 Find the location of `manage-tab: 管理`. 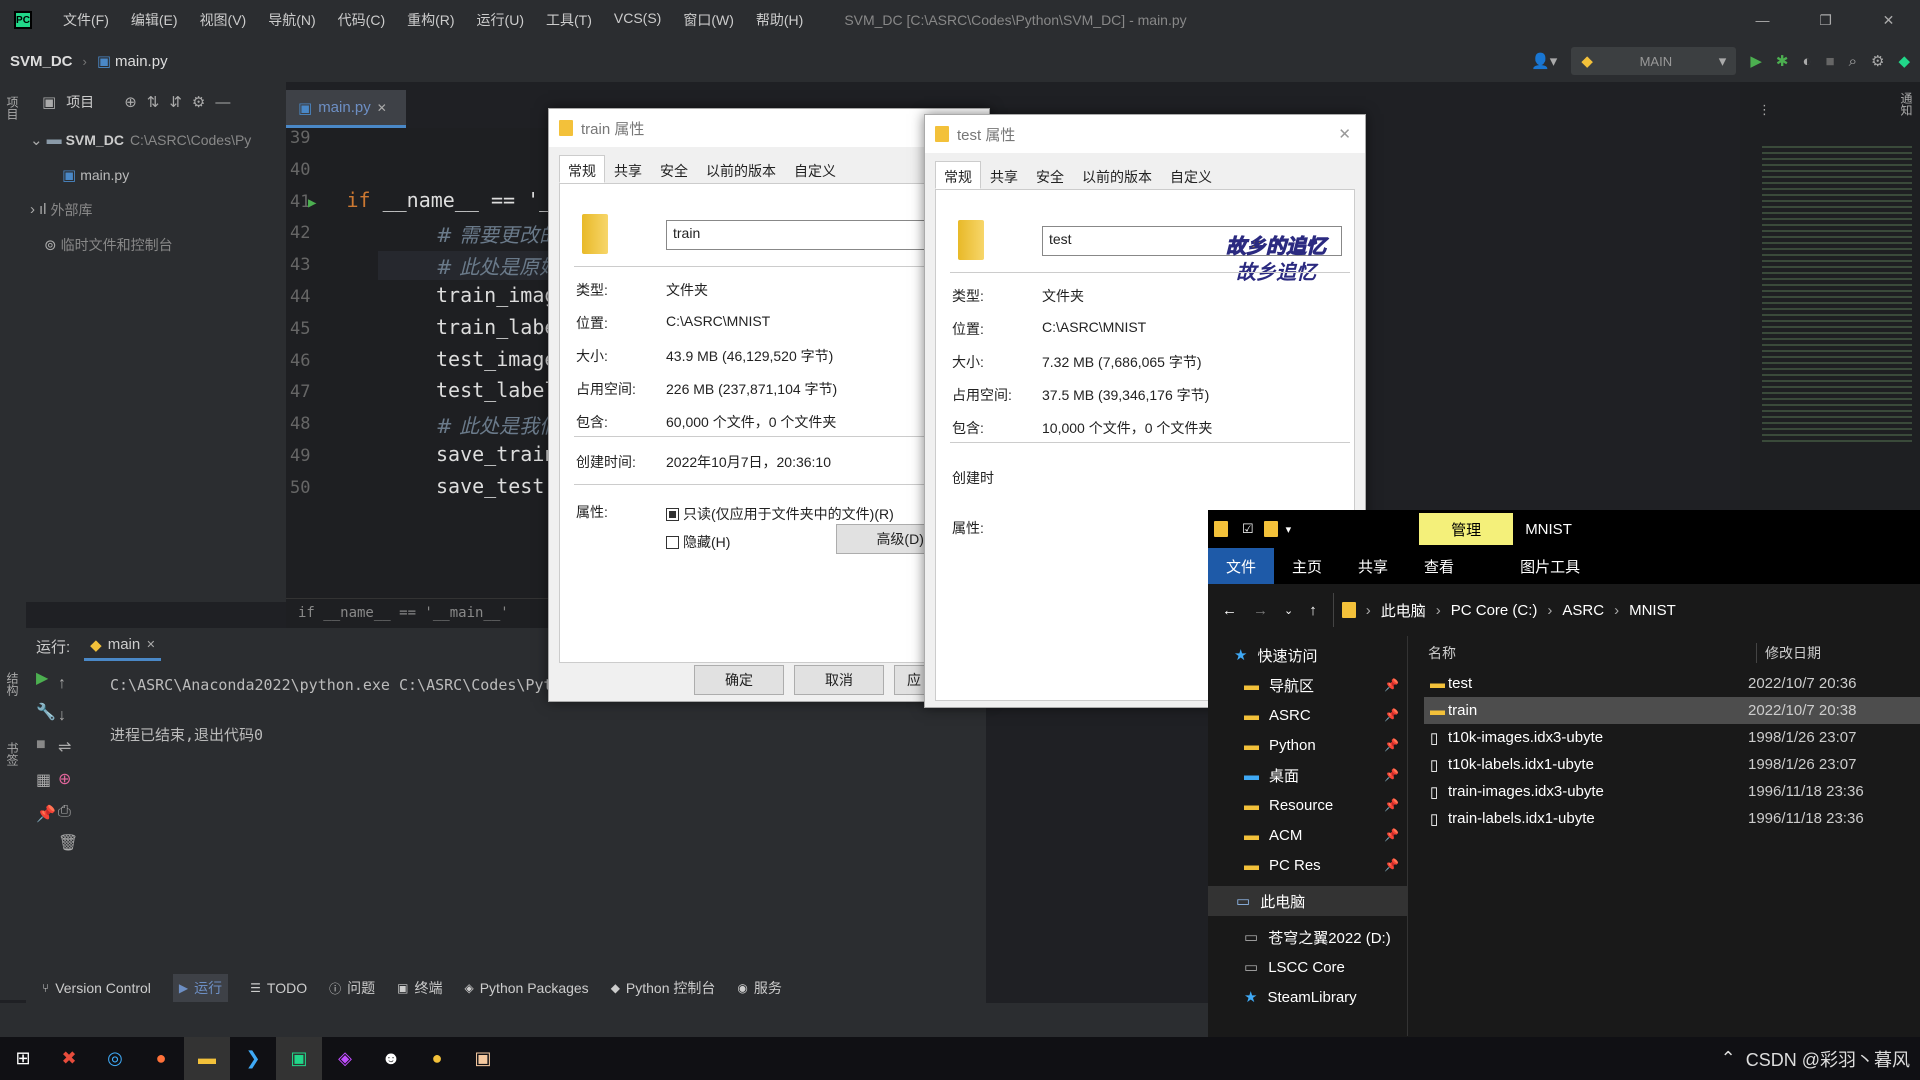

manage-tab: 管理 is located at coordinates (1466, 529).